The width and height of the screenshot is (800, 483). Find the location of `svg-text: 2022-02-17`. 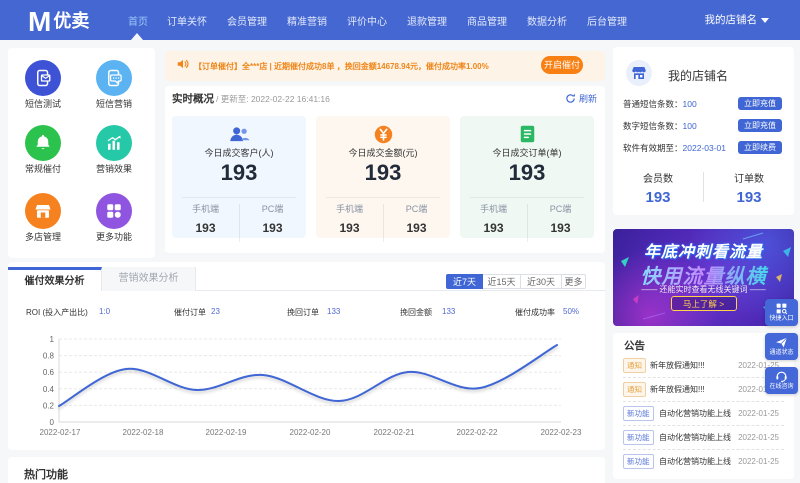

svg-text: 2022-02-17 is located at coordinates (60, 432).